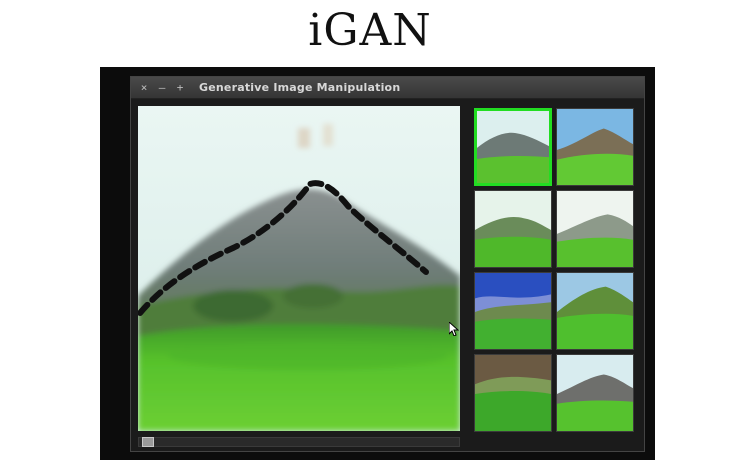  I want to click on window-titlebar: × – + Generative Image Manipulation, so click(387, 88).